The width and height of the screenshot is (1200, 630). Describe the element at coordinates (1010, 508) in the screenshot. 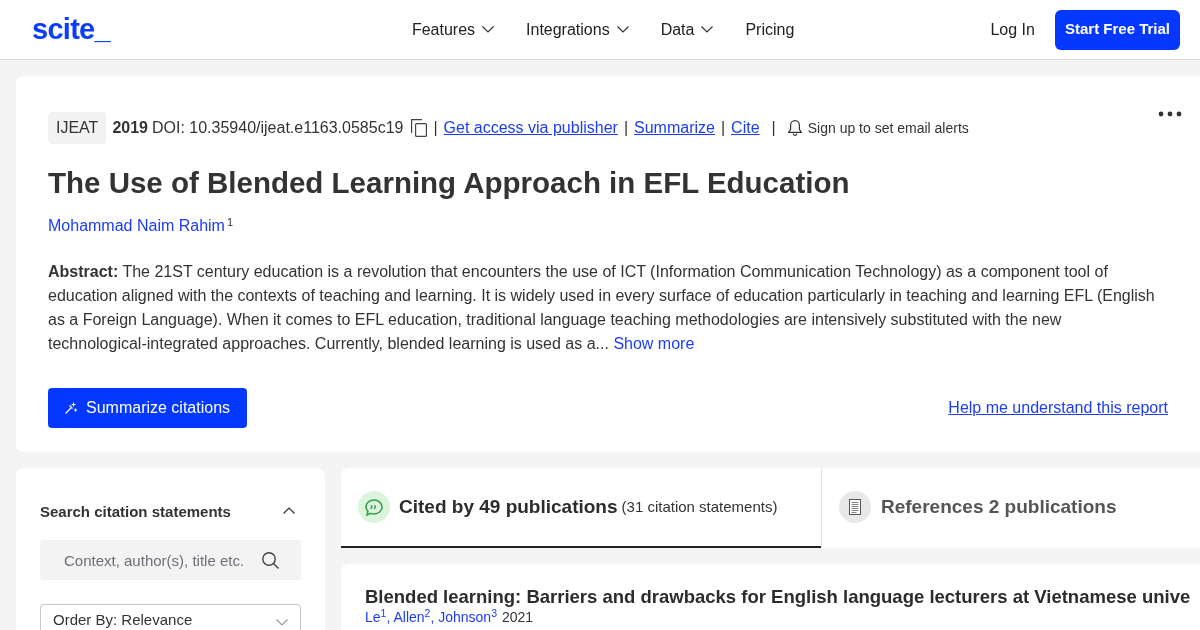

I see `tab: References 2 publications` at that location.